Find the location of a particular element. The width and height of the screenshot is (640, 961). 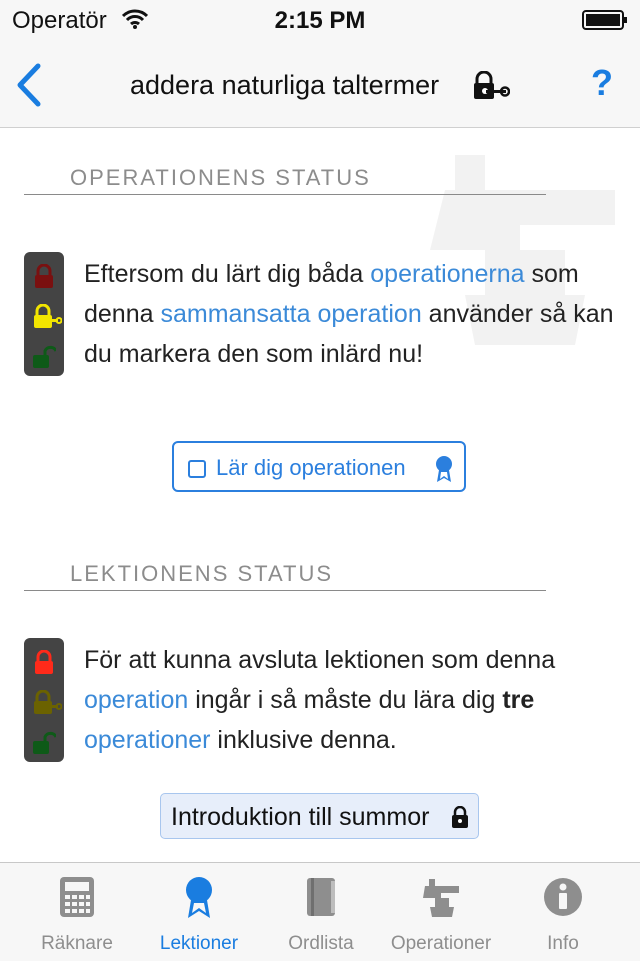

tab-label: Lektioner is located at coordinates (199, 943).